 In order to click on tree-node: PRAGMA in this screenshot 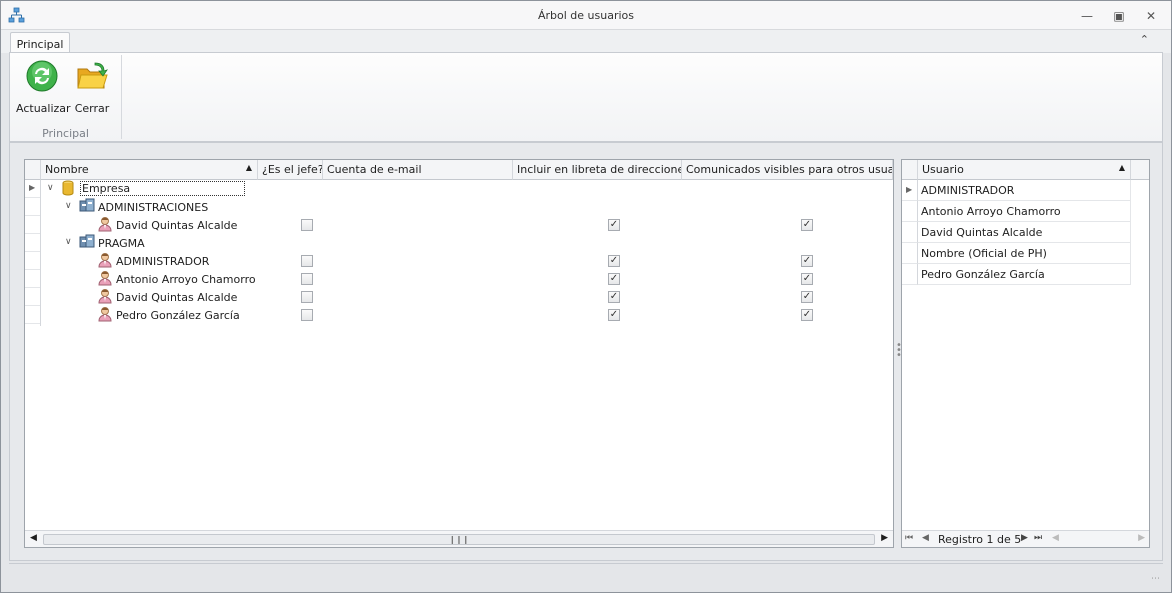, I will do `click(112, 242)`.